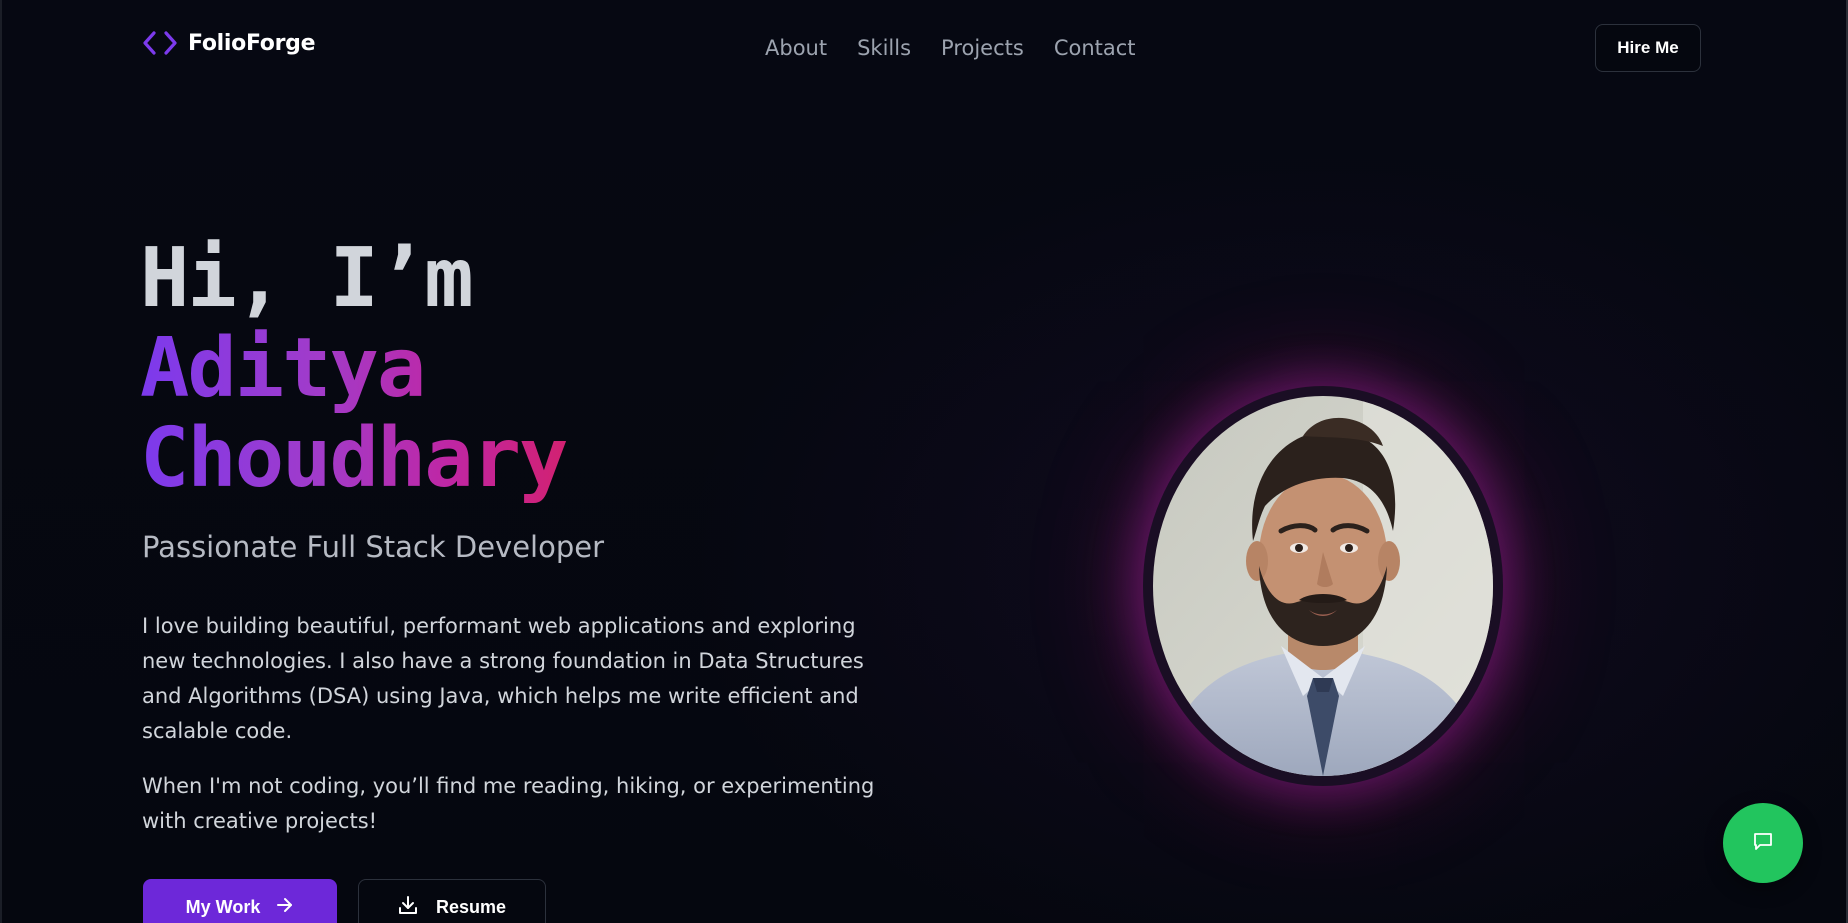  I want to click on hero-subtitle: Passionate Full Stack Developer, so click(373, 547).